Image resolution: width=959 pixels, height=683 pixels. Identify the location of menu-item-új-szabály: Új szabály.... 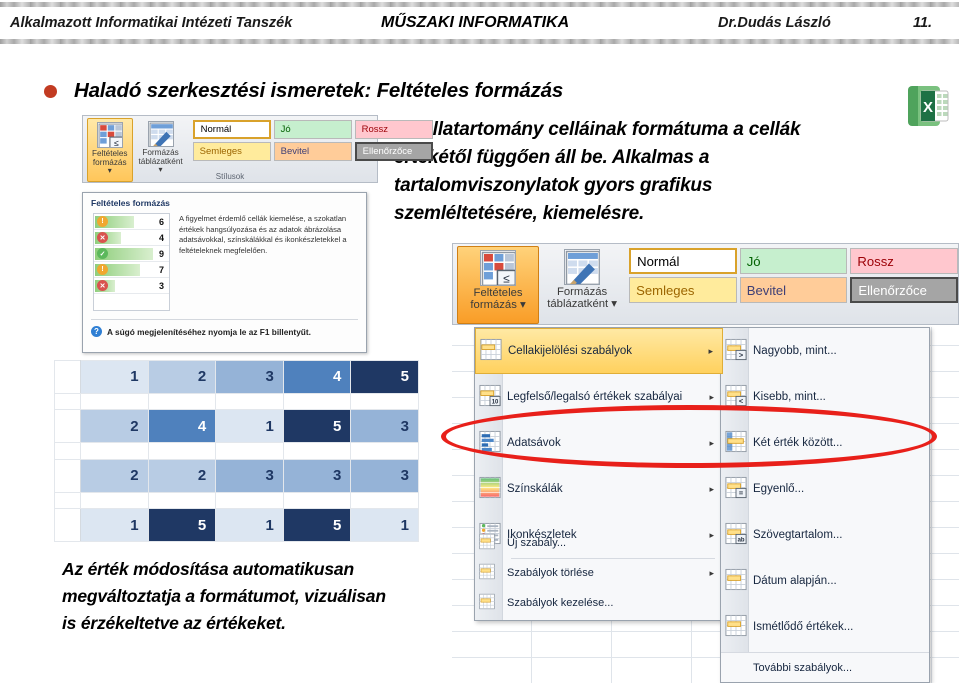
(599, 543).